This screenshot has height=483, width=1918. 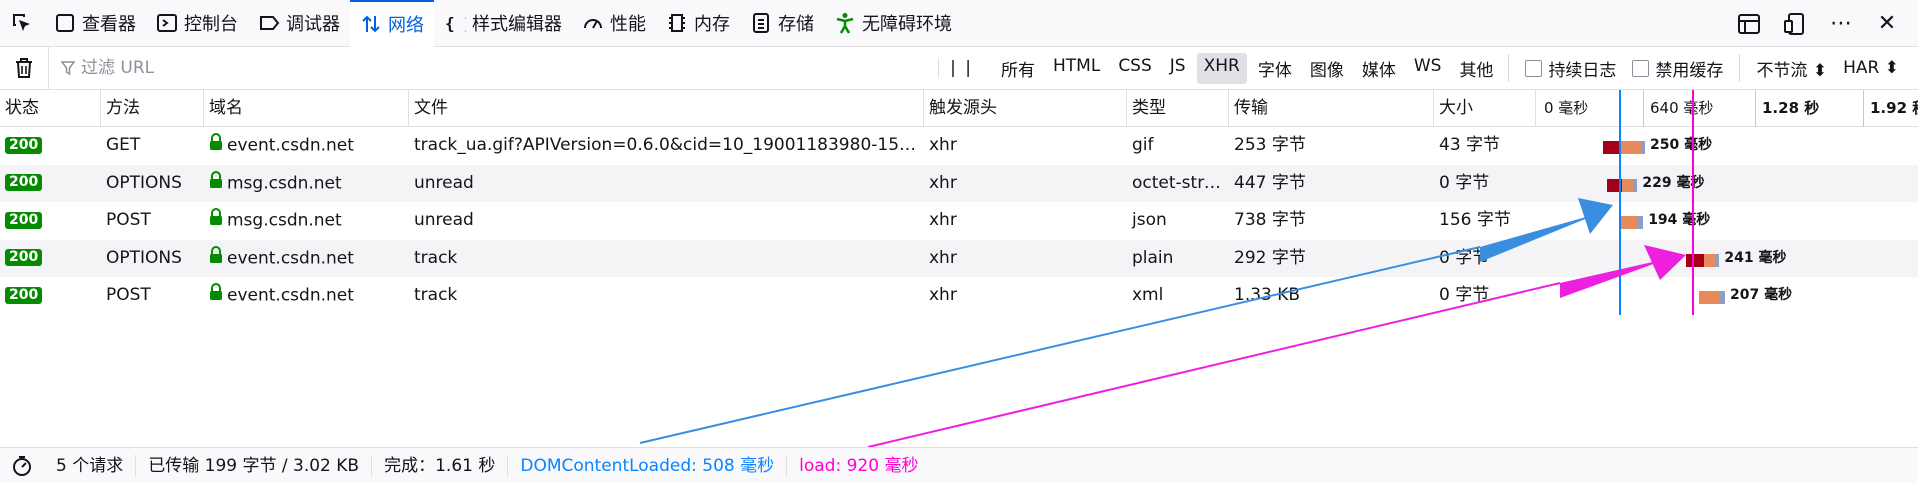 What do you see at coordinates (782, 23) in the screenshot?
I see `tab-storage: 存储` at bounding box center [782, 23].